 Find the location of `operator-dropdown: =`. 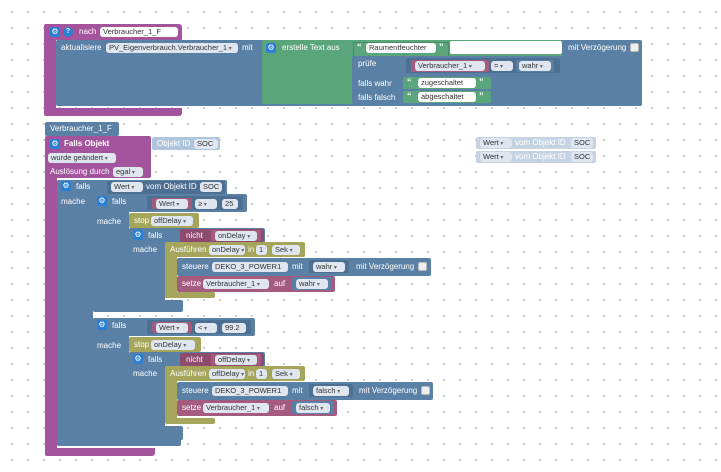

operator-dropdown: = is located at coordinates (502, 66).